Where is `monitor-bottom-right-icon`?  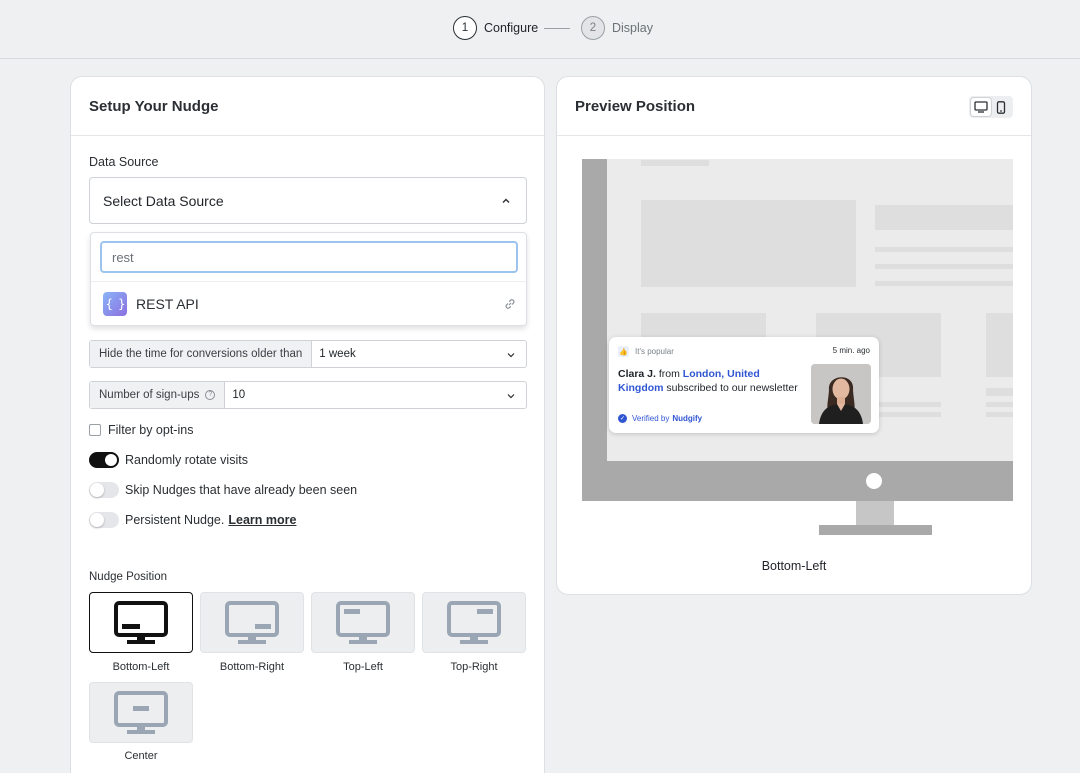 monitor-bottom-right-icon is located at coordinates (252, 622).